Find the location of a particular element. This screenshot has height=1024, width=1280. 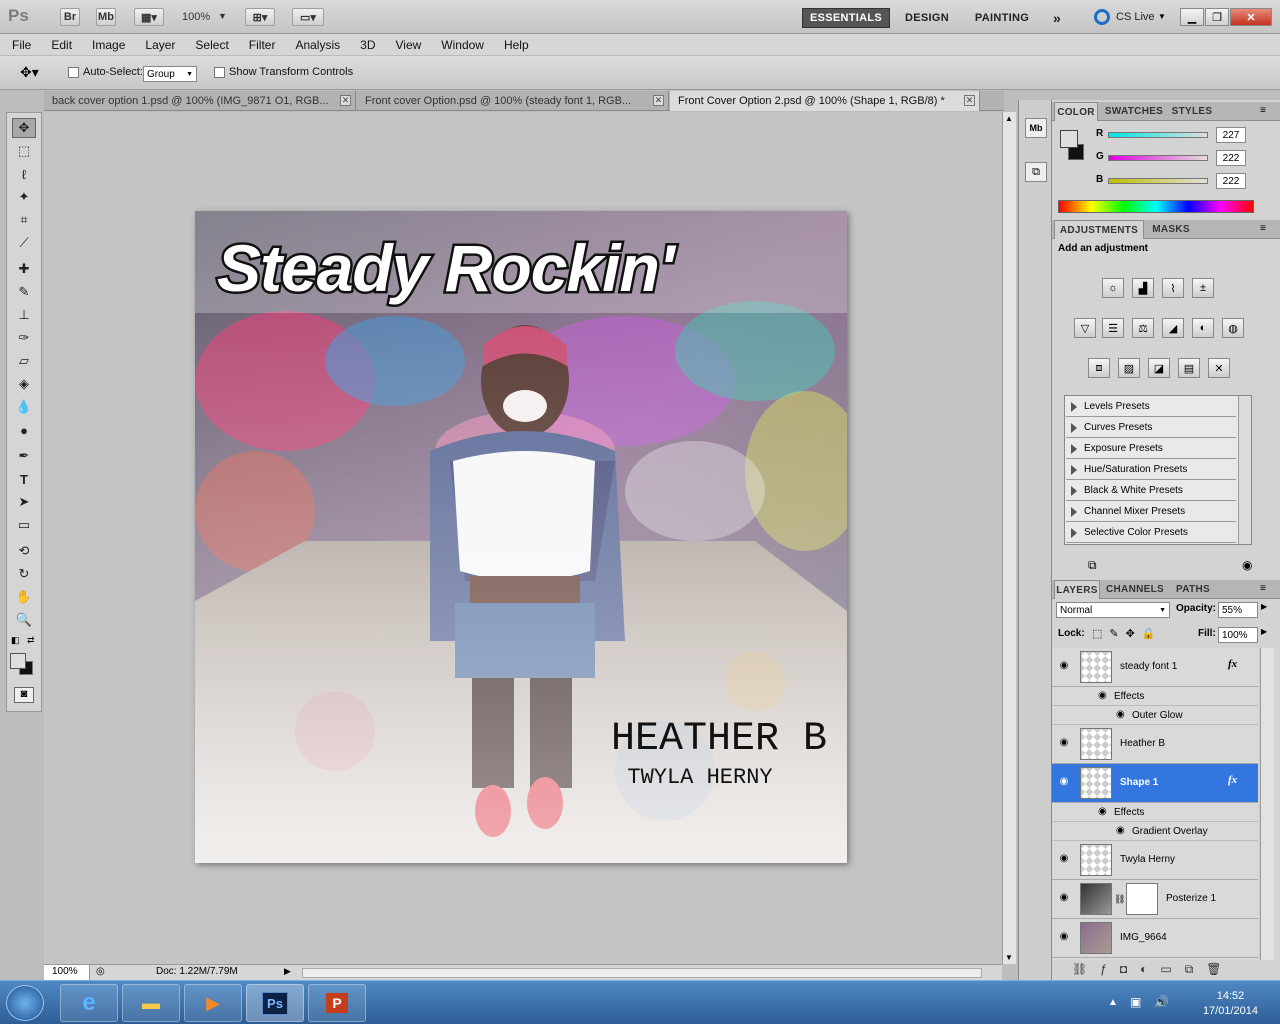

crop-tool-icon: ⌗ is located at coordinates (24, 220).